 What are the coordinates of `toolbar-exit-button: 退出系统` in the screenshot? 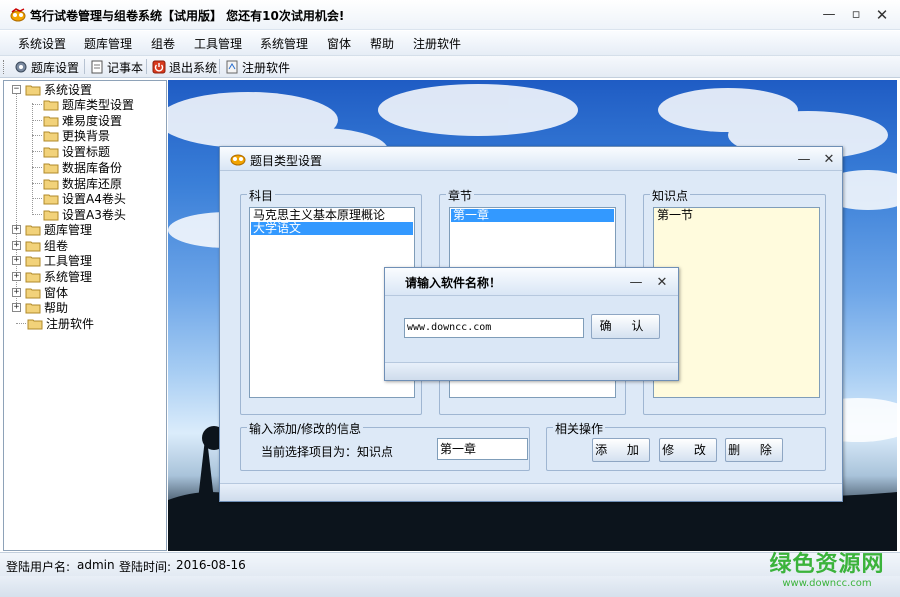 It's located at (184, 67).